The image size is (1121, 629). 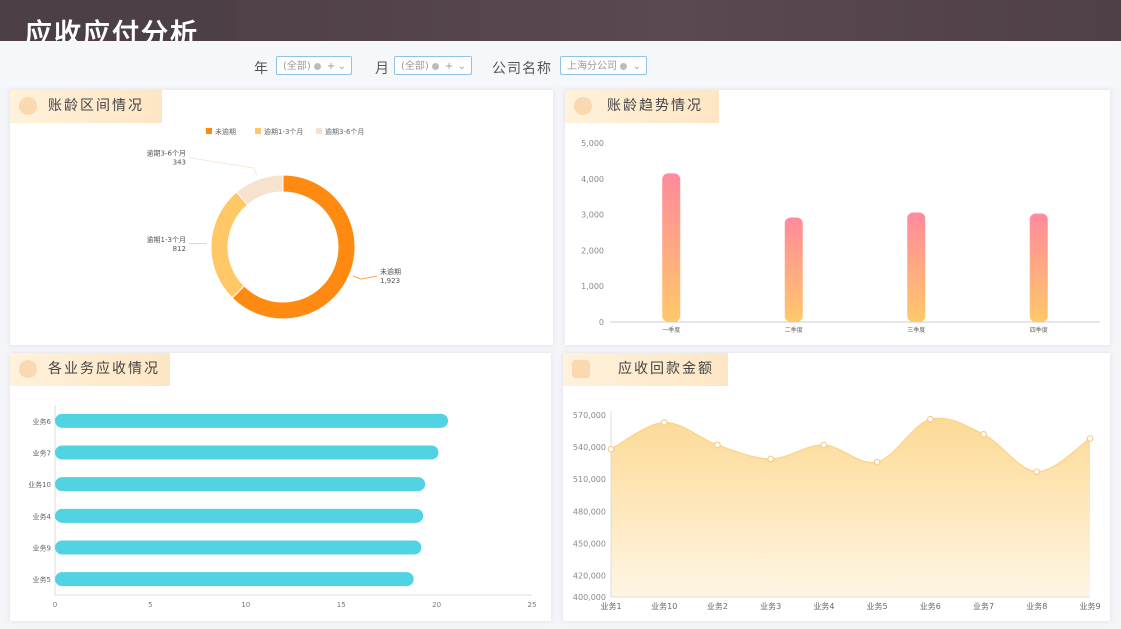 What do you see at coordinates (1039, 330) in the screenshot?
I see `x-tick-label: 四季度` at bounding box center [1039, 330].